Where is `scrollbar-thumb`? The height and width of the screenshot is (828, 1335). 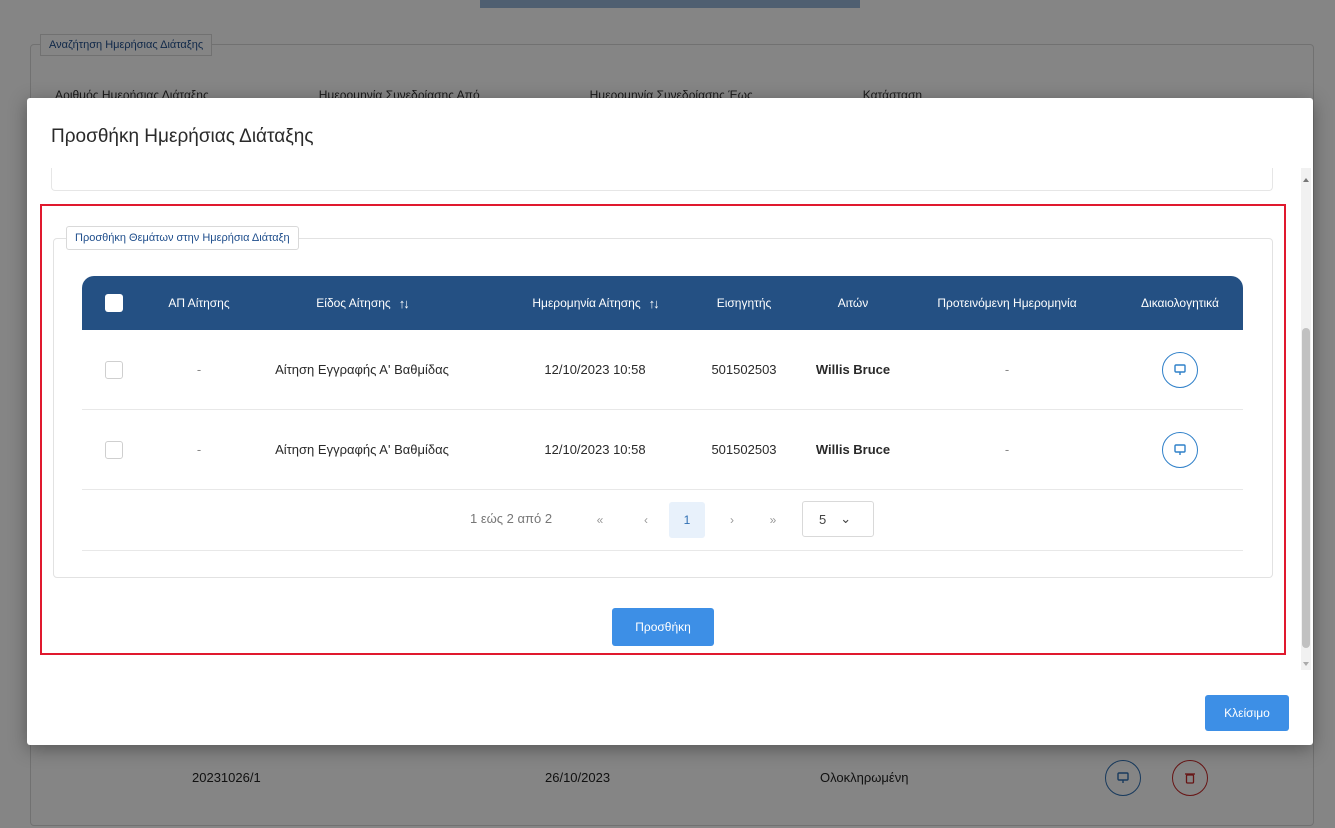 scrollbar-thumb is located at coordinates (1306, 488).